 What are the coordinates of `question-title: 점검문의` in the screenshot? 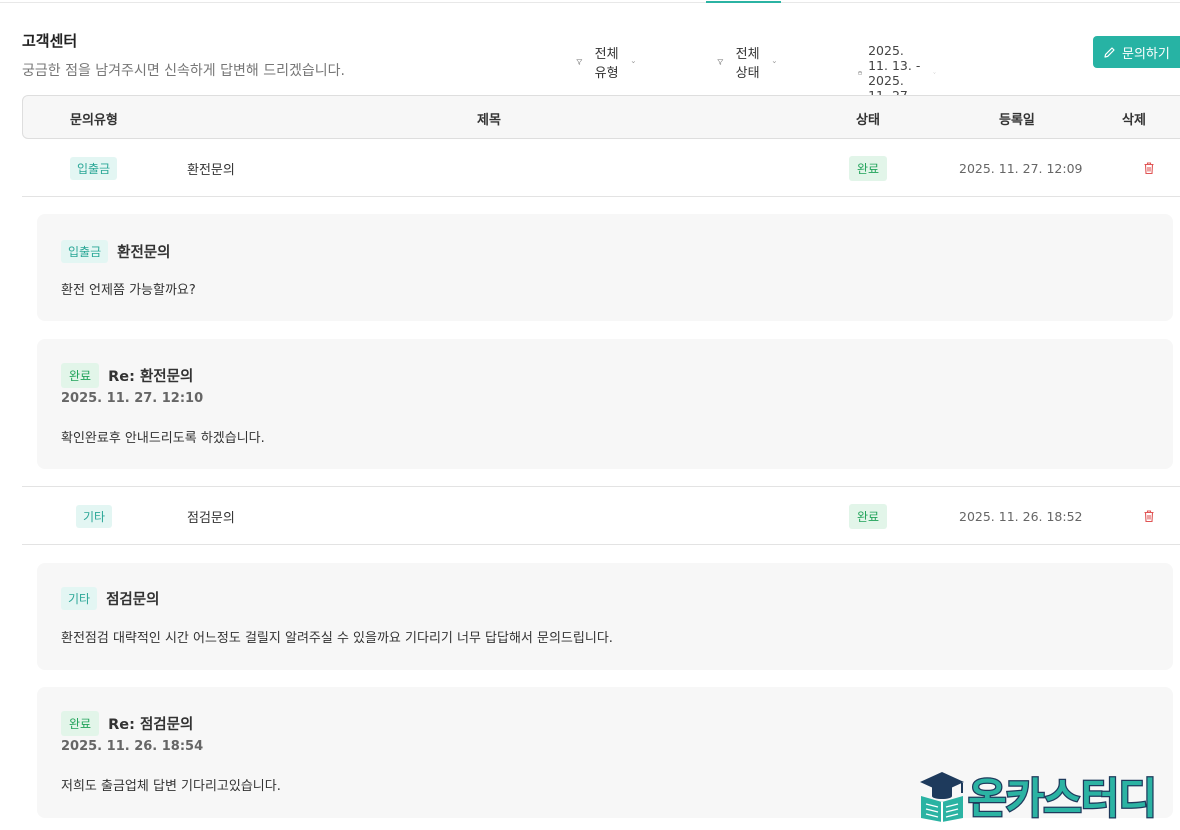 It's located at (133, 600).